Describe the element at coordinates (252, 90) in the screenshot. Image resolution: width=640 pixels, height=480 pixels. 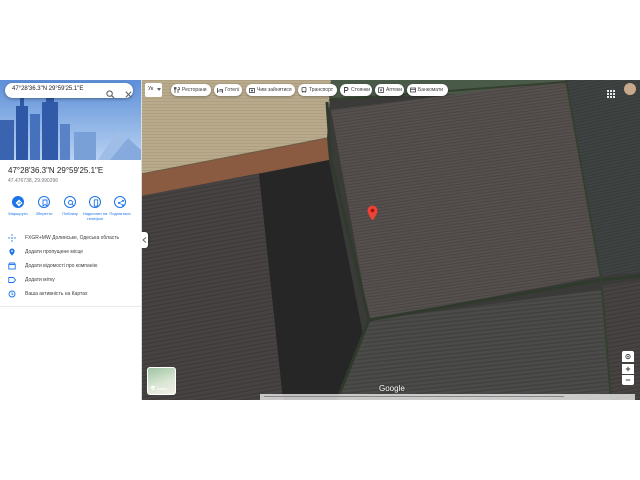
I see `camera-icon` at that location.